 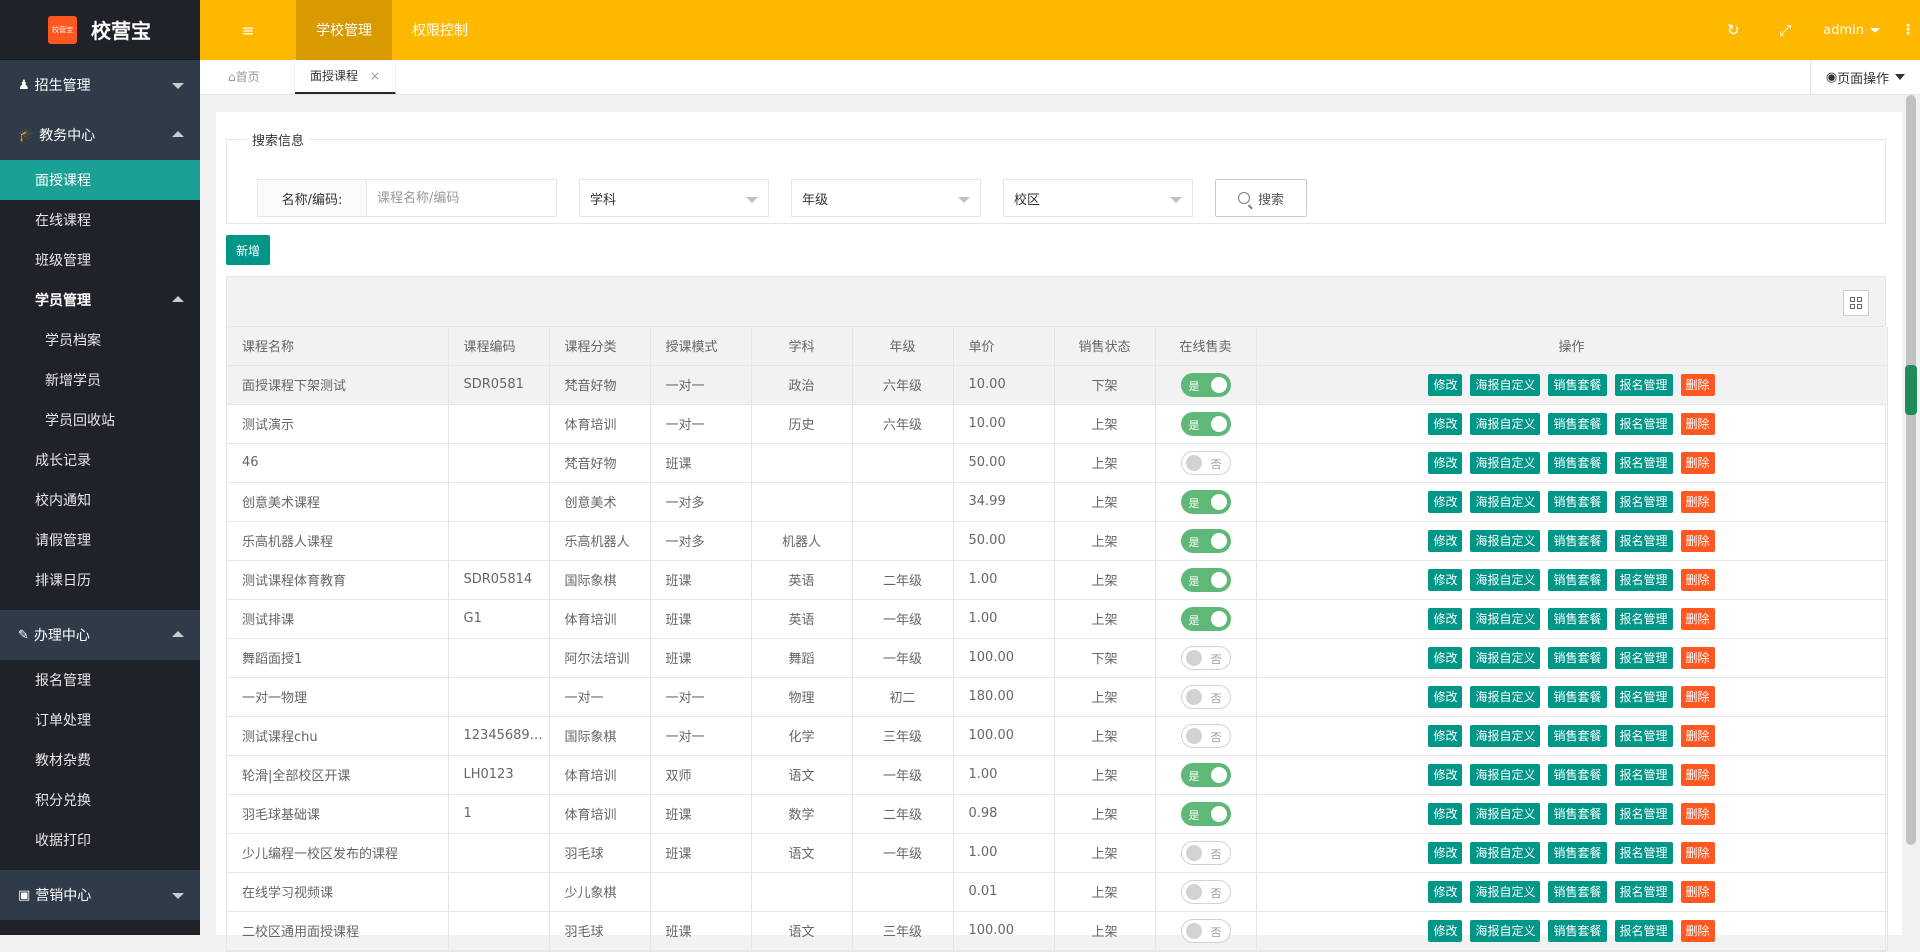 I want to click on vertical-scrollbar, so click(x=1911, y=515).